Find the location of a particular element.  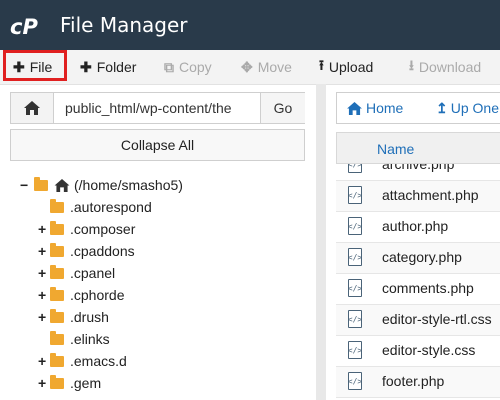

path-input is located at coordinates (157, 108).